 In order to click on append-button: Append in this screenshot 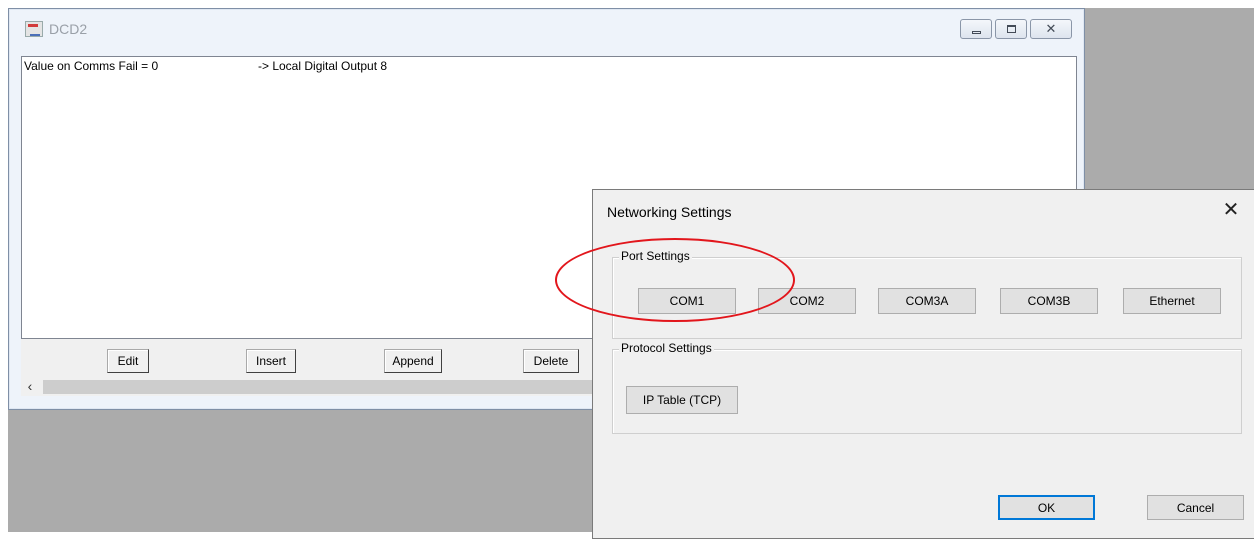, I will do `click(413, 361)`.